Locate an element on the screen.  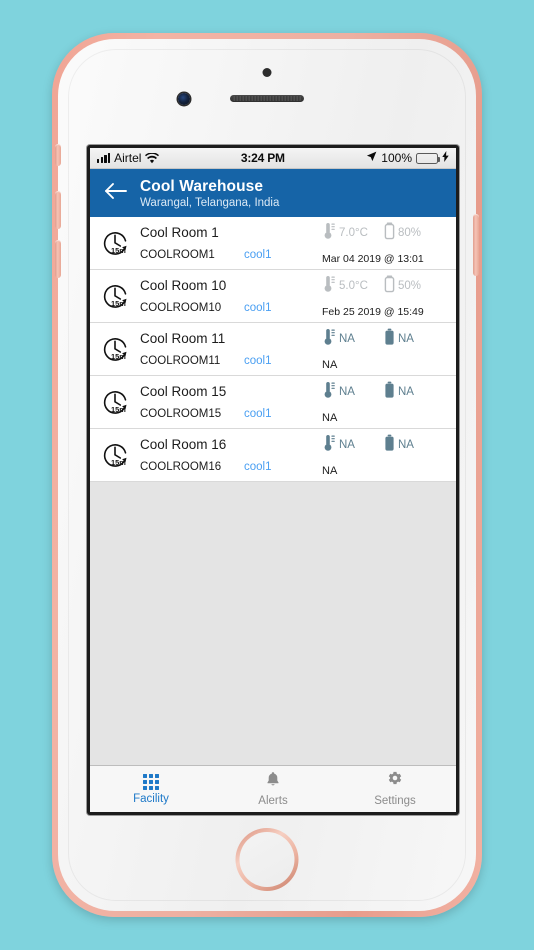
earpiece-speaker is located at coordinates (267, 98).